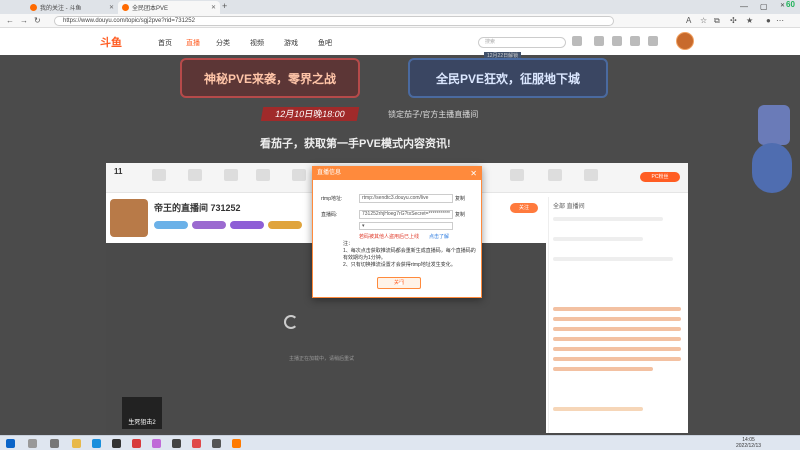 This screenshot has width=800, height=450. What do you see at coordinates (10, 20) in the screenshot?
I see `back-icon: ←` at bounding box center [10, 20].